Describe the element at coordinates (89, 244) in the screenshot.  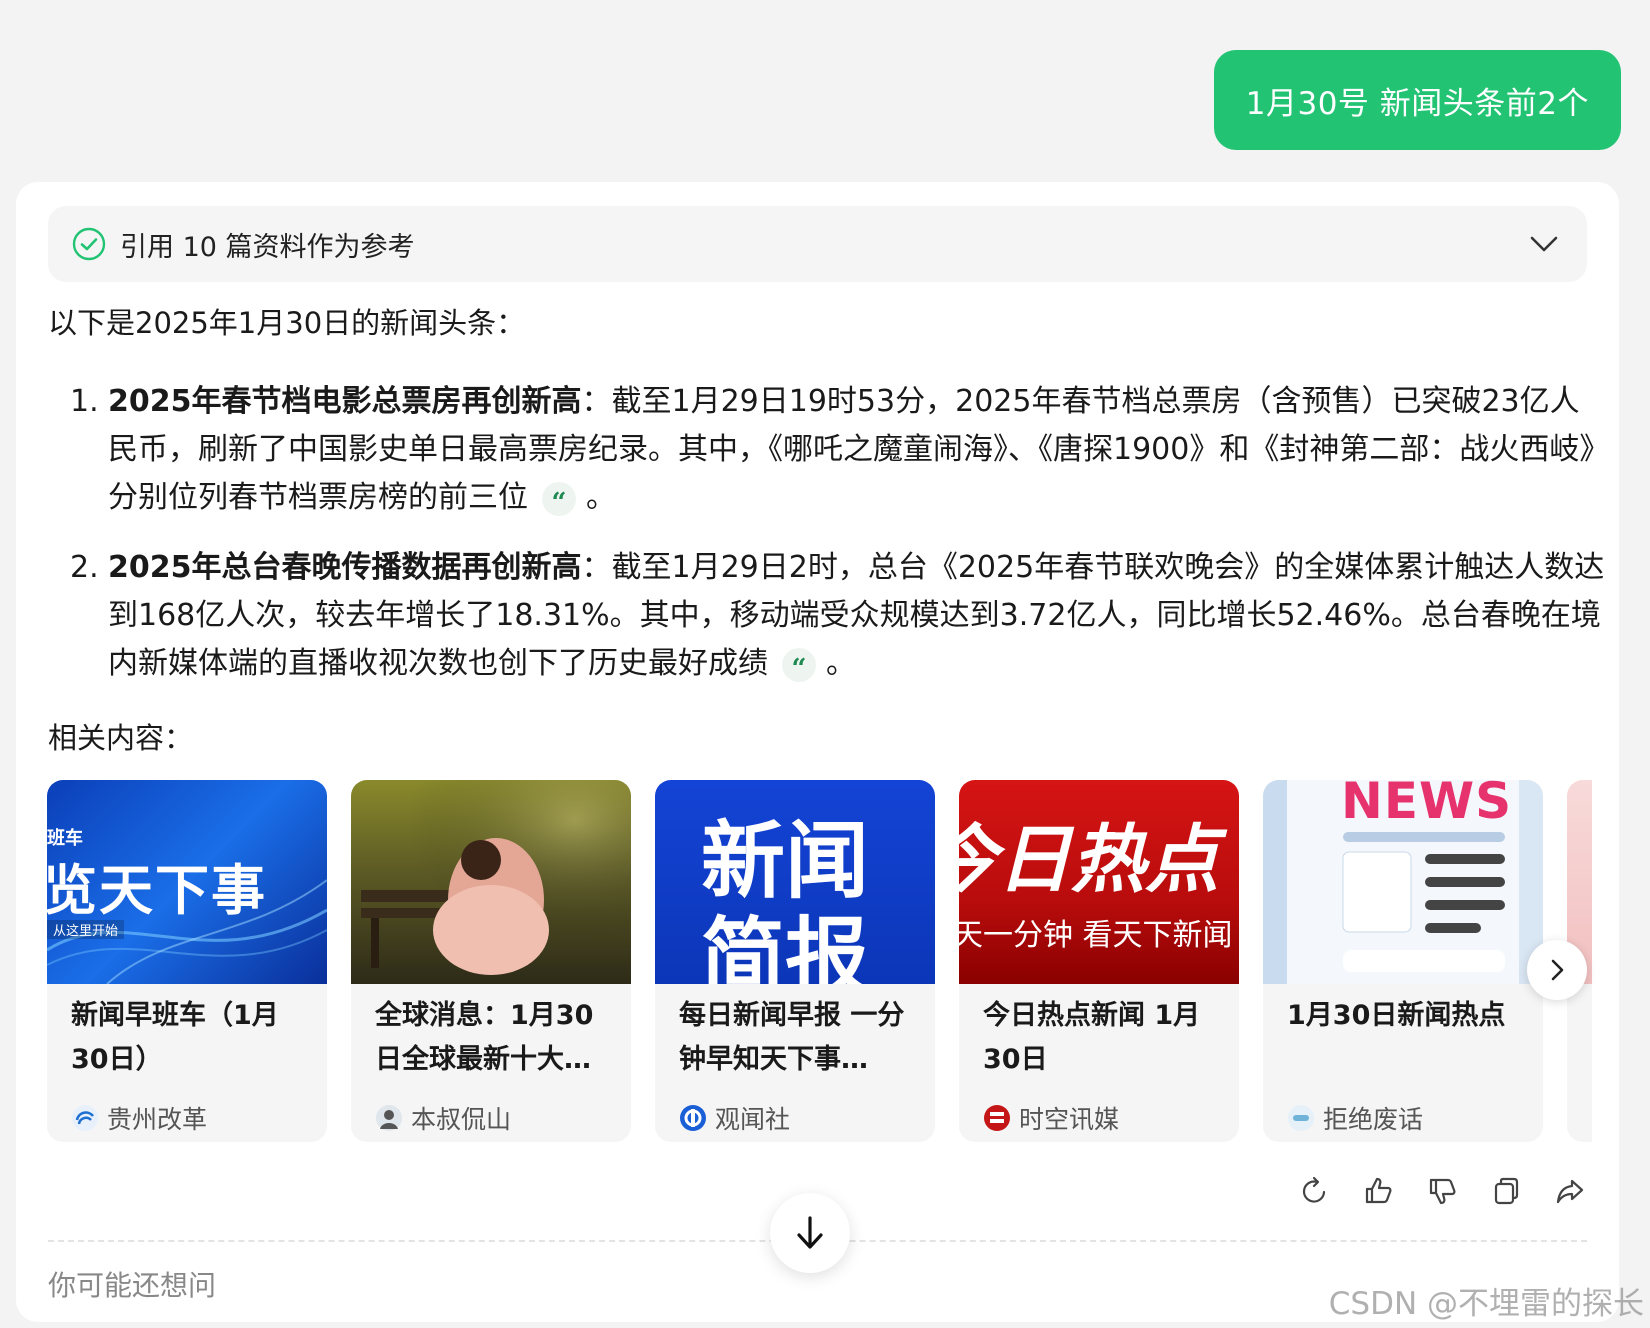
I see `check-circle-icon` at that location.